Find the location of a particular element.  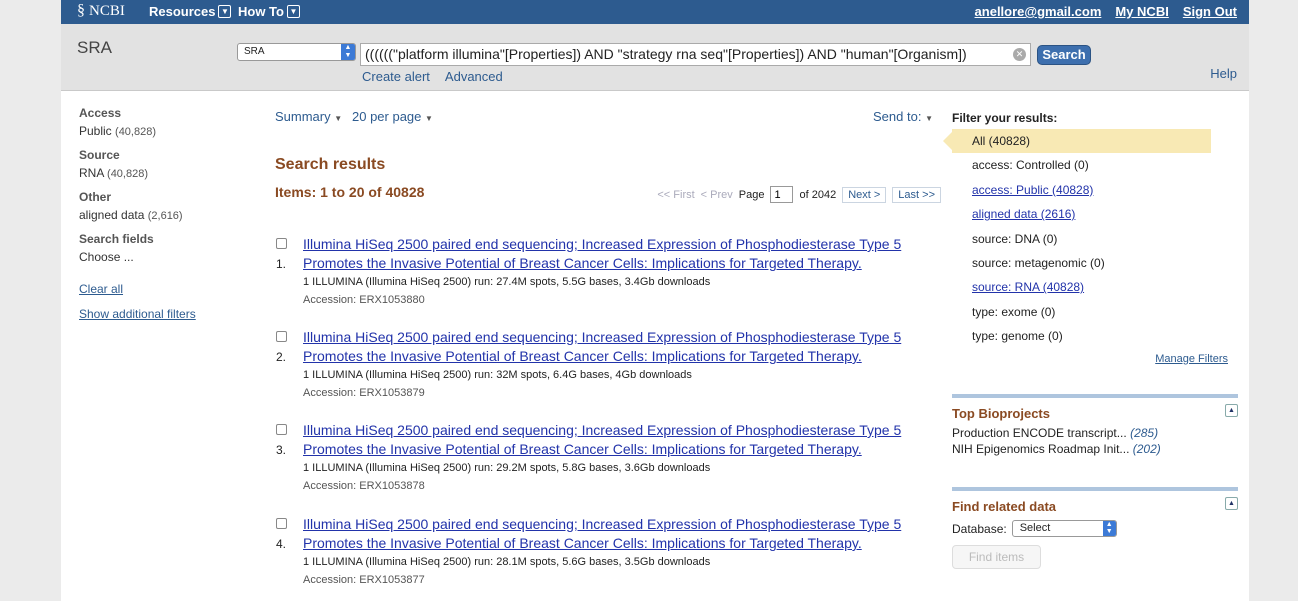

filter-source-metagenomic: source: metagenomic (0) is located at coordinates (1038, 262).